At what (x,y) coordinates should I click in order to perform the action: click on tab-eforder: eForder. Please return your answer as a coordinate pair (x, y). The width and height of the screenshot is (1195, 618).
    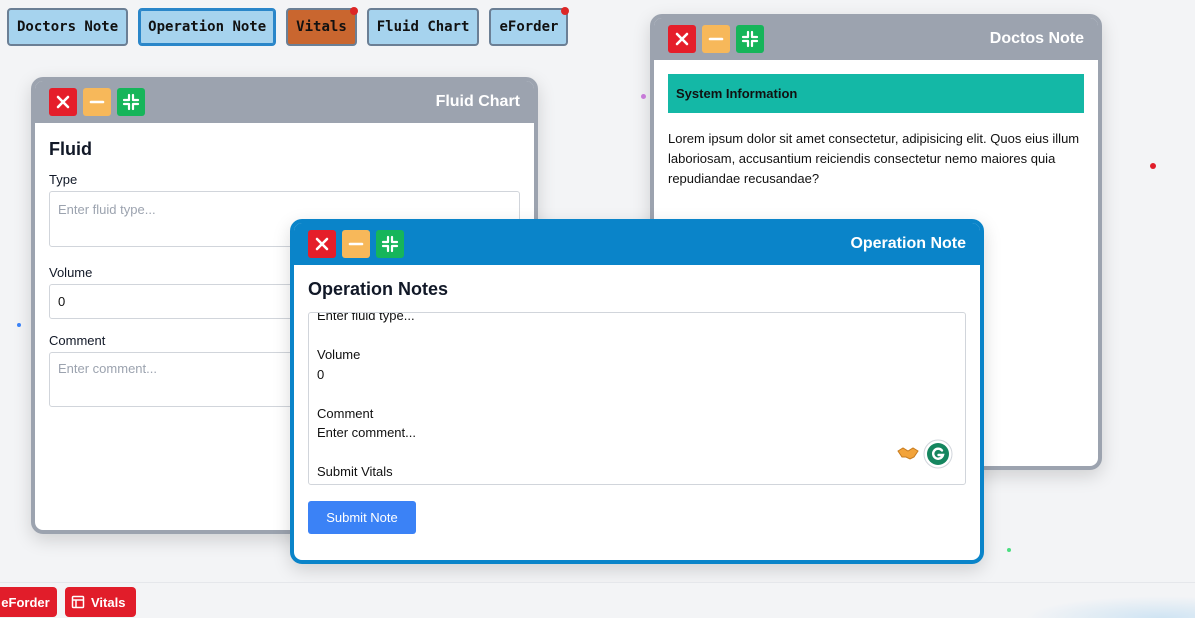
    Looking at the image, I should click on (529, 26).